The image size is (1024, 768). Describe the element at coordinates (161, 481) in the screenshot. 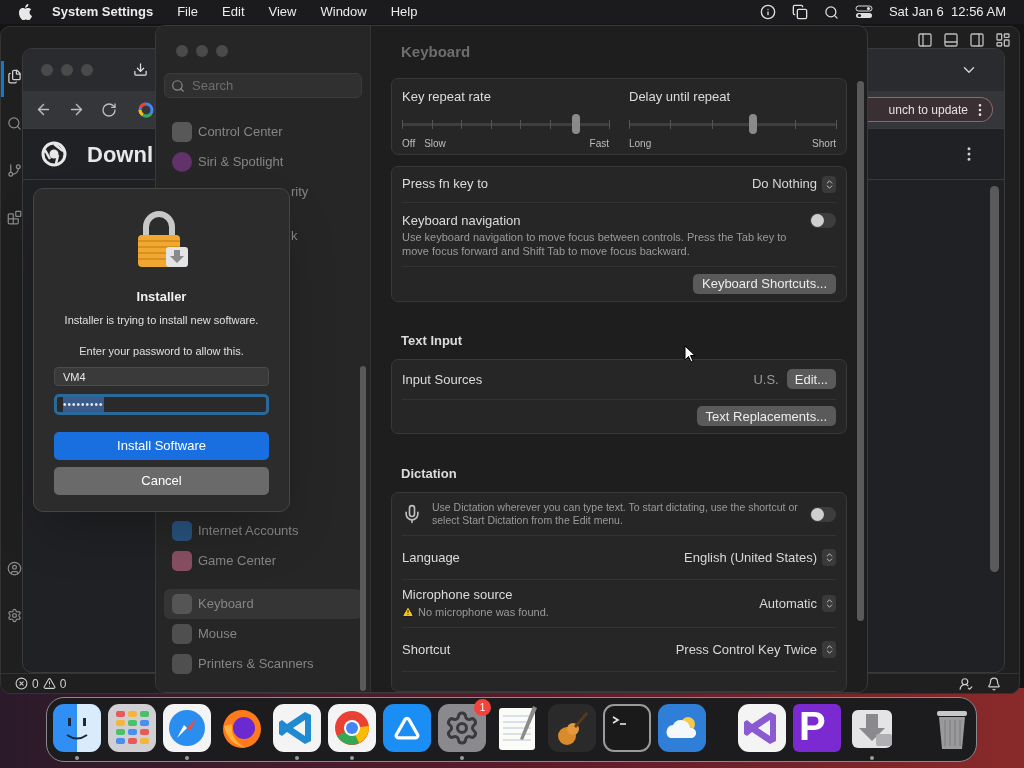

I see `cancel-button: Cancel` at that location.